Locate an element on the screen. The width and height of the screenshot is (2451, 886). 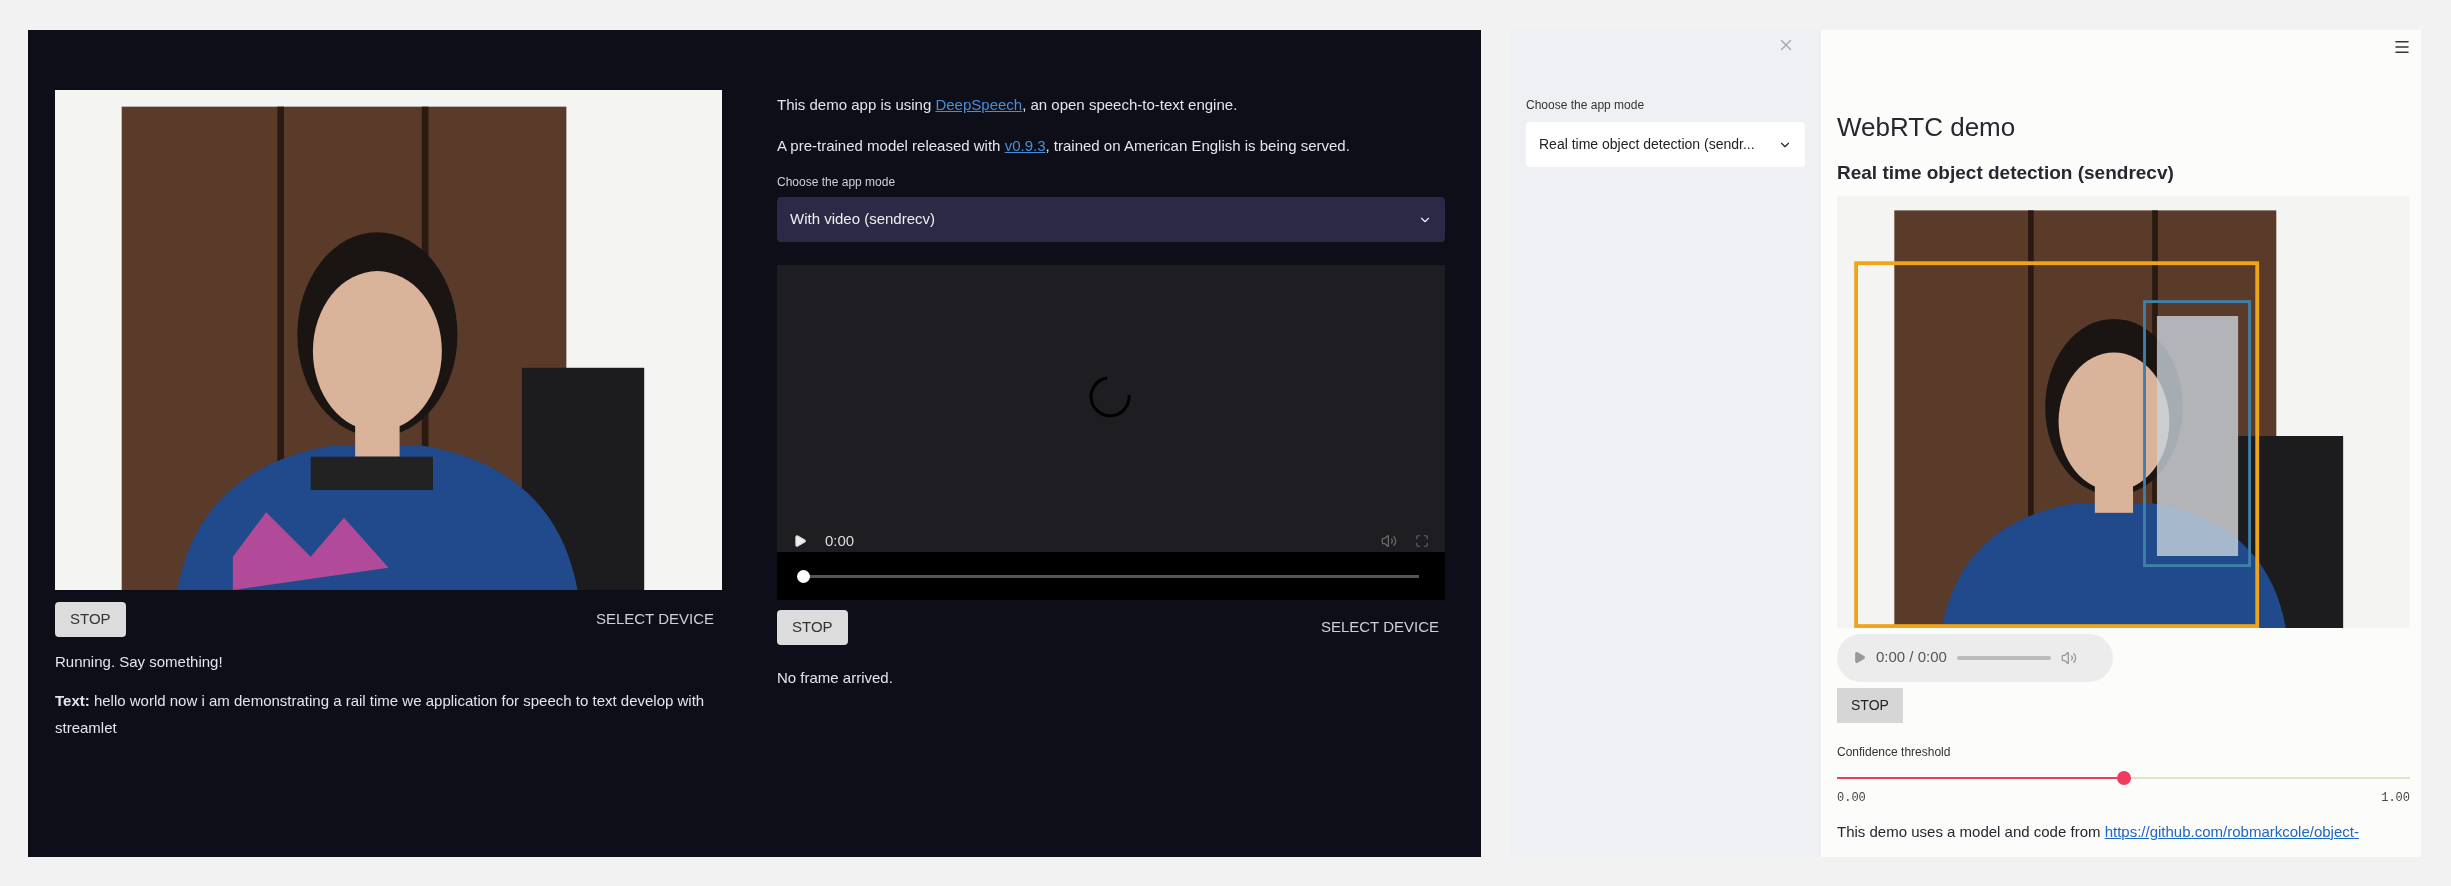
slider-min: 0.00 is located at coordinates (1851, 798).